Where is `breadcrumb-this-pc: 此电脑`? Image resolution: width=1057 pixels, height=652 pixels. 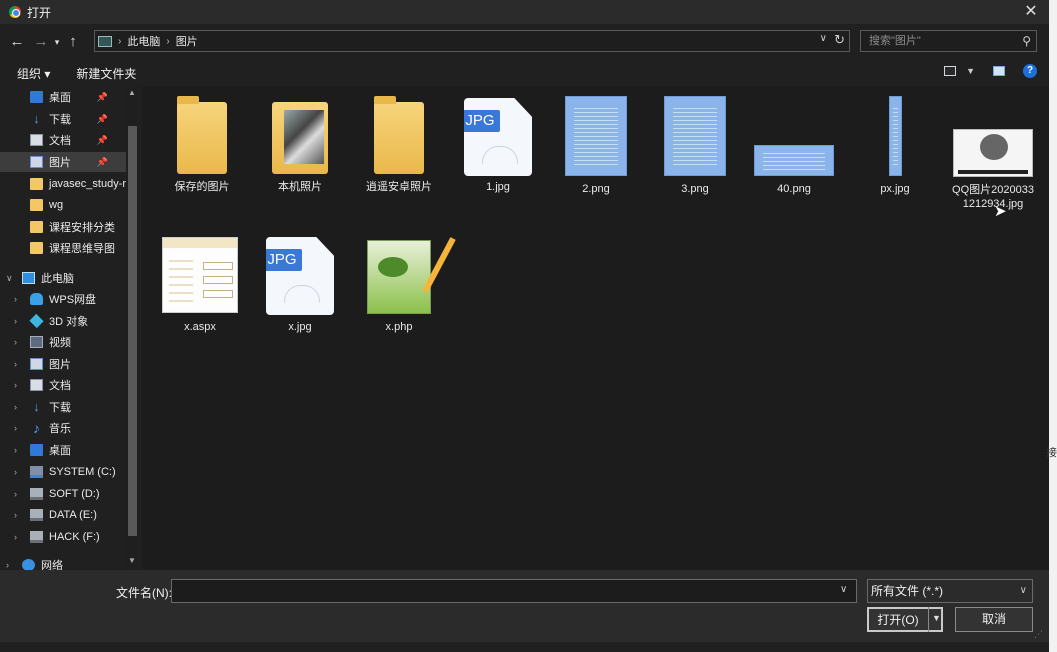
breadcrumb-this-pc: 此电脑 is located at coordinates (143, 41).